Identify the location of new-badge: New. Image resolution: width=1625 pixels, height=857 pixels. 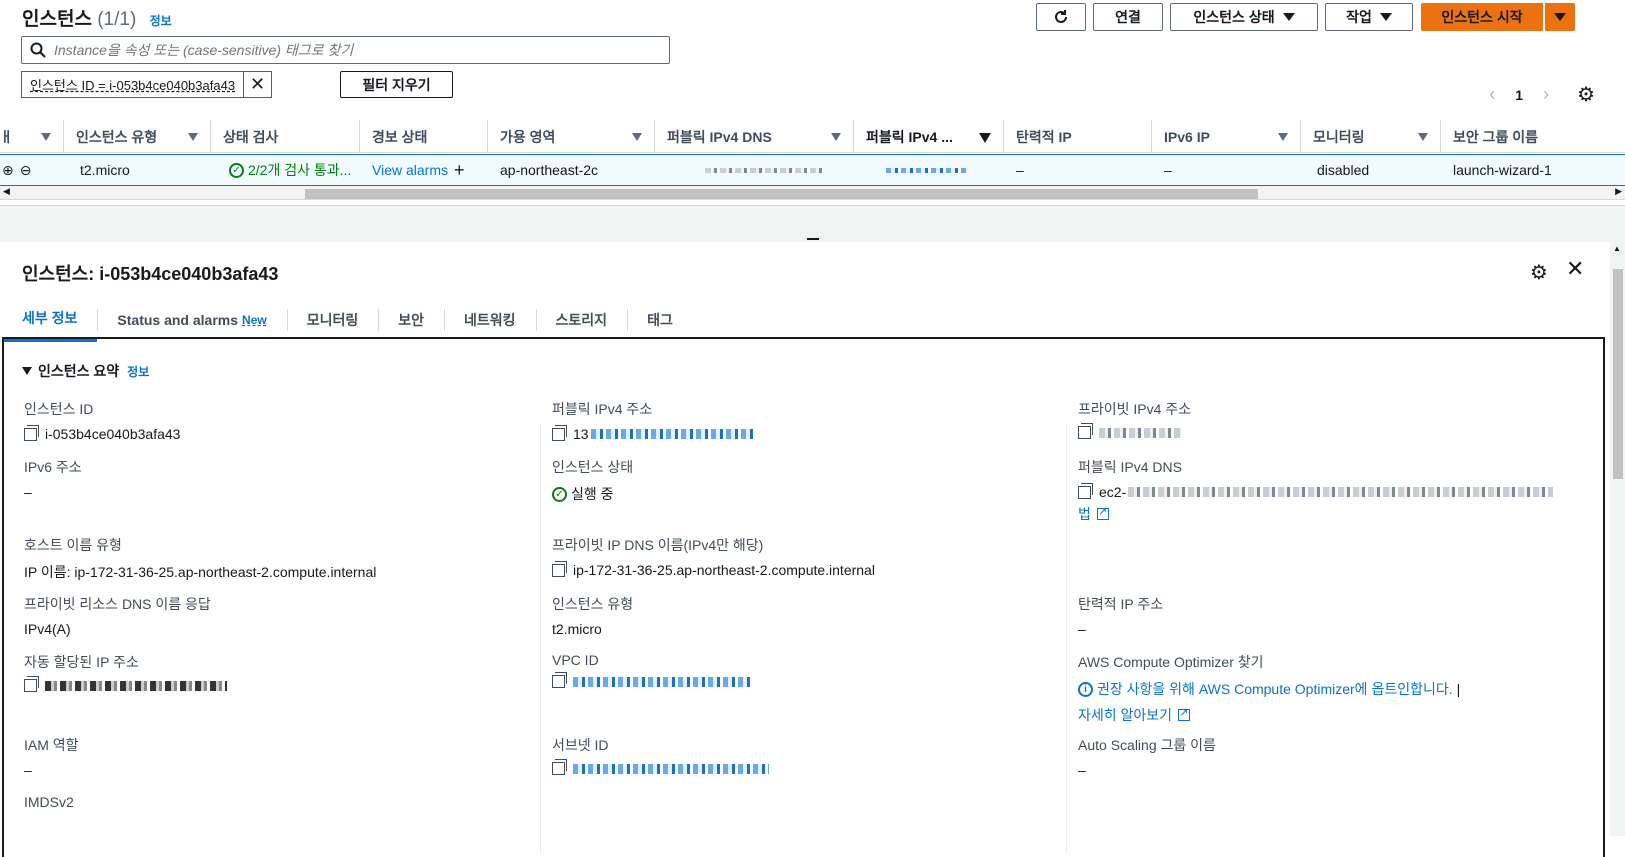
(254, 319).